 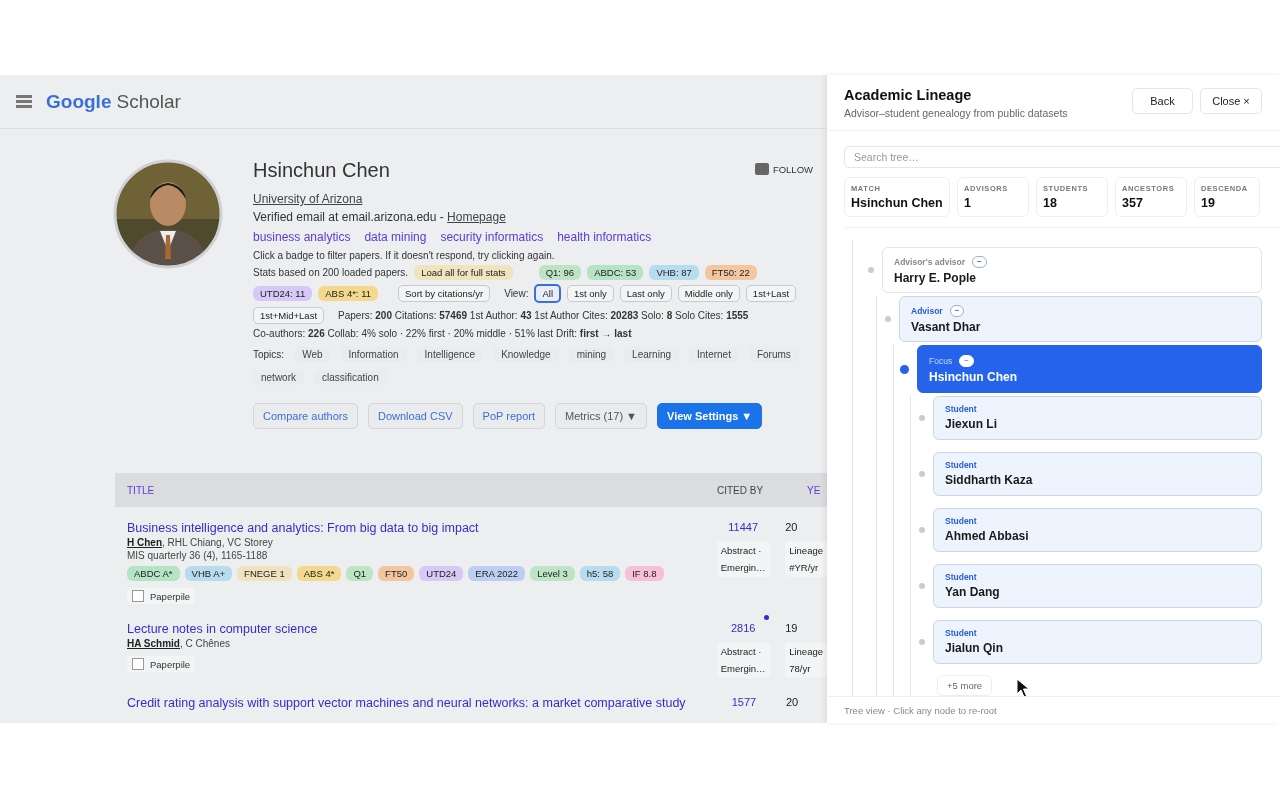 What do you see at coordinates (148, 101) in the screenshot?
I see `logo-text: Scholar` at bounding box center [148, 101].